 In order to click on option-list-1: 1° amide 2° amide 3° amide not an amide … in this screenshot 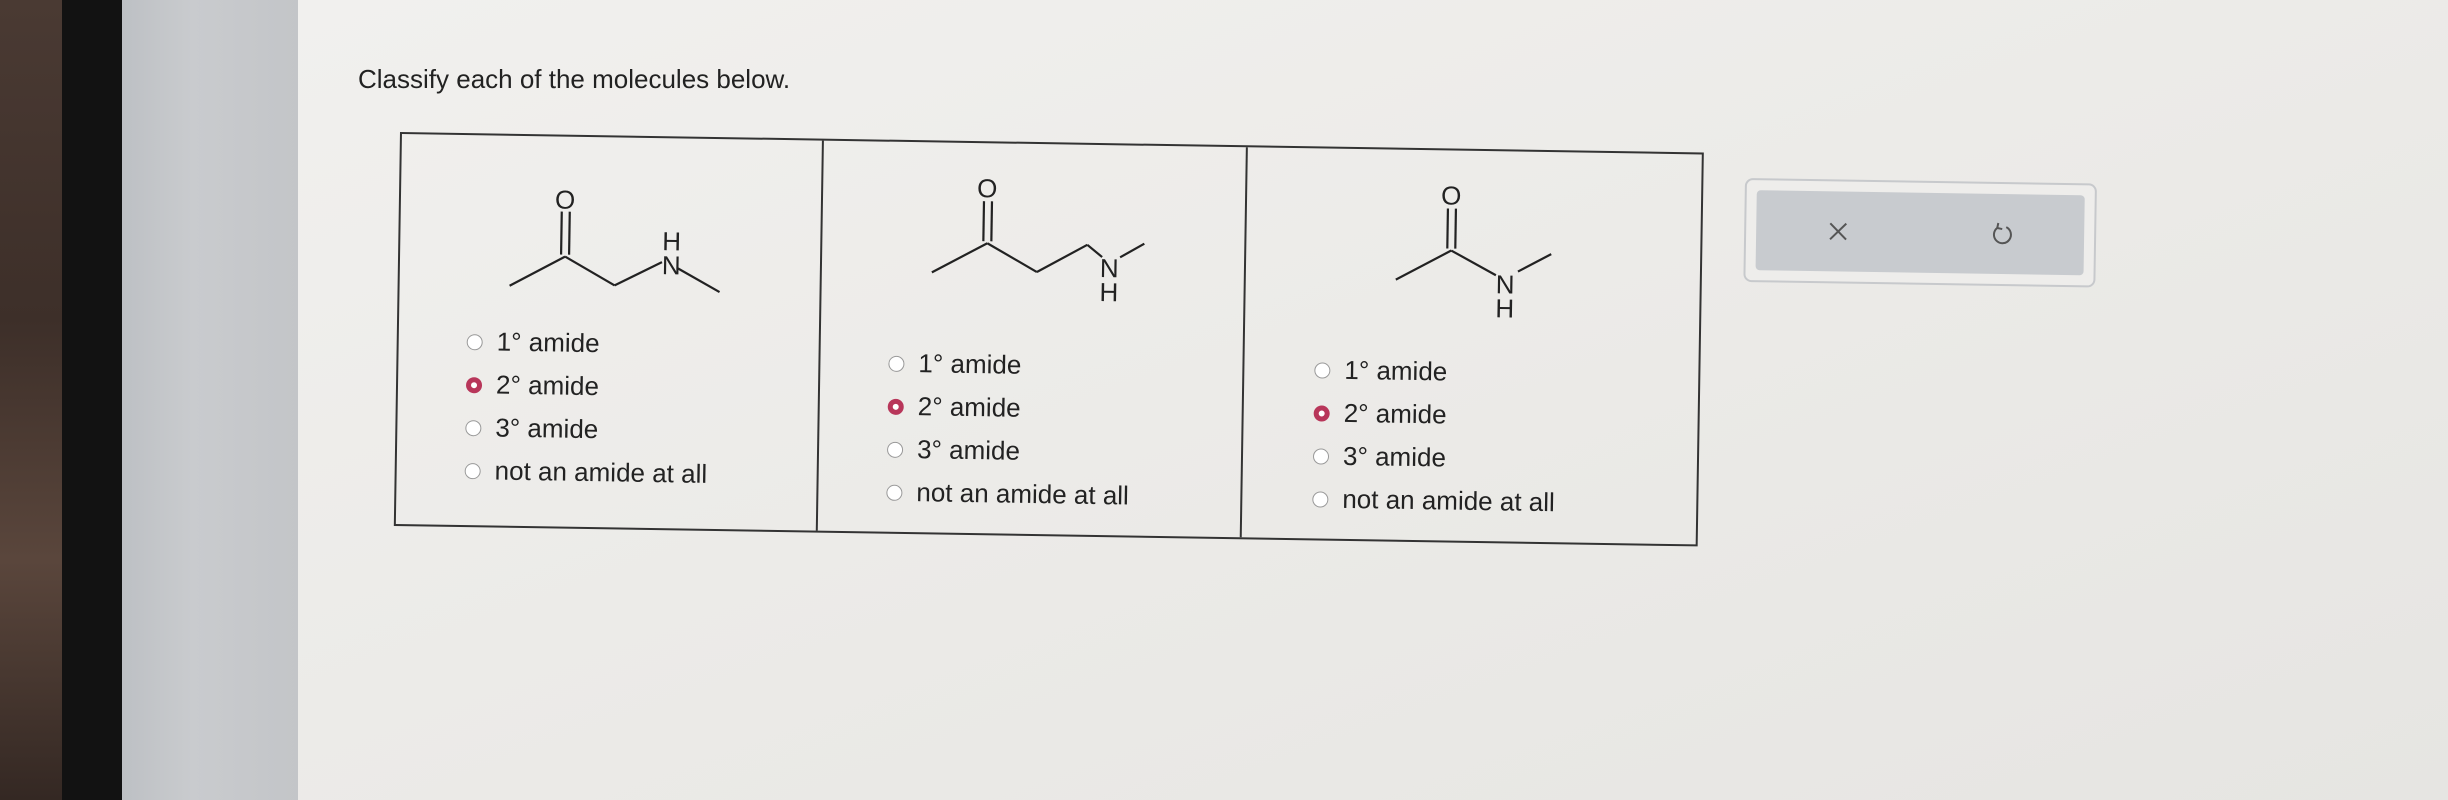, I will do `click(586, 408)`.